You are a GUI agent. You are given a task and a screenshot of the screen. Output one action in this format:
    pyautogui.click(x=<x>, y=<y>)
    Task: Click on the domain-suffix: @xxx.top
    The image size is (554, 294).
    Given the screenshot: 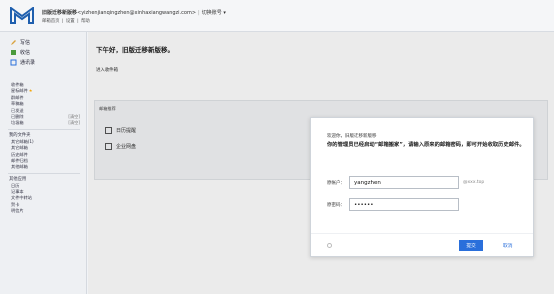 What is the action you would take?
    pyautogui.click(x=474, y=182)
    